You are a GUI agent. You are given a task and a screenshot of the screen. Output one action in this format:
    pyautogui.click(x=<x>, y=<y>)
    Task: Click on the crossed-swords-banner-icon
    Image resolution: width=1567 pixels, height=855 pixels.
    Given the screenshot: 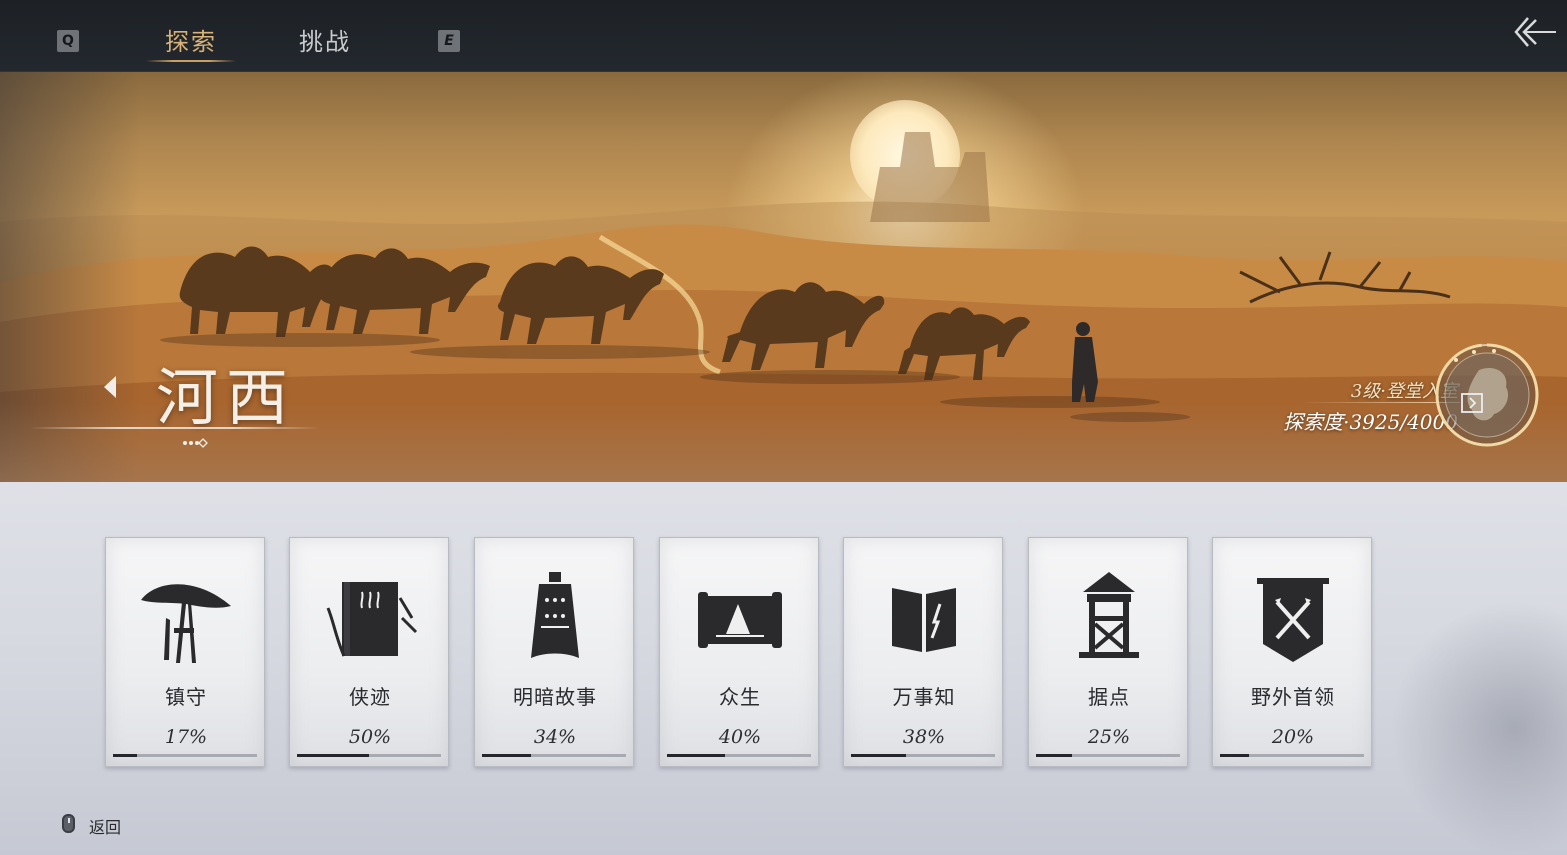 What is the action you would take?
    pyautogui.click(x=1293, y=620)
    